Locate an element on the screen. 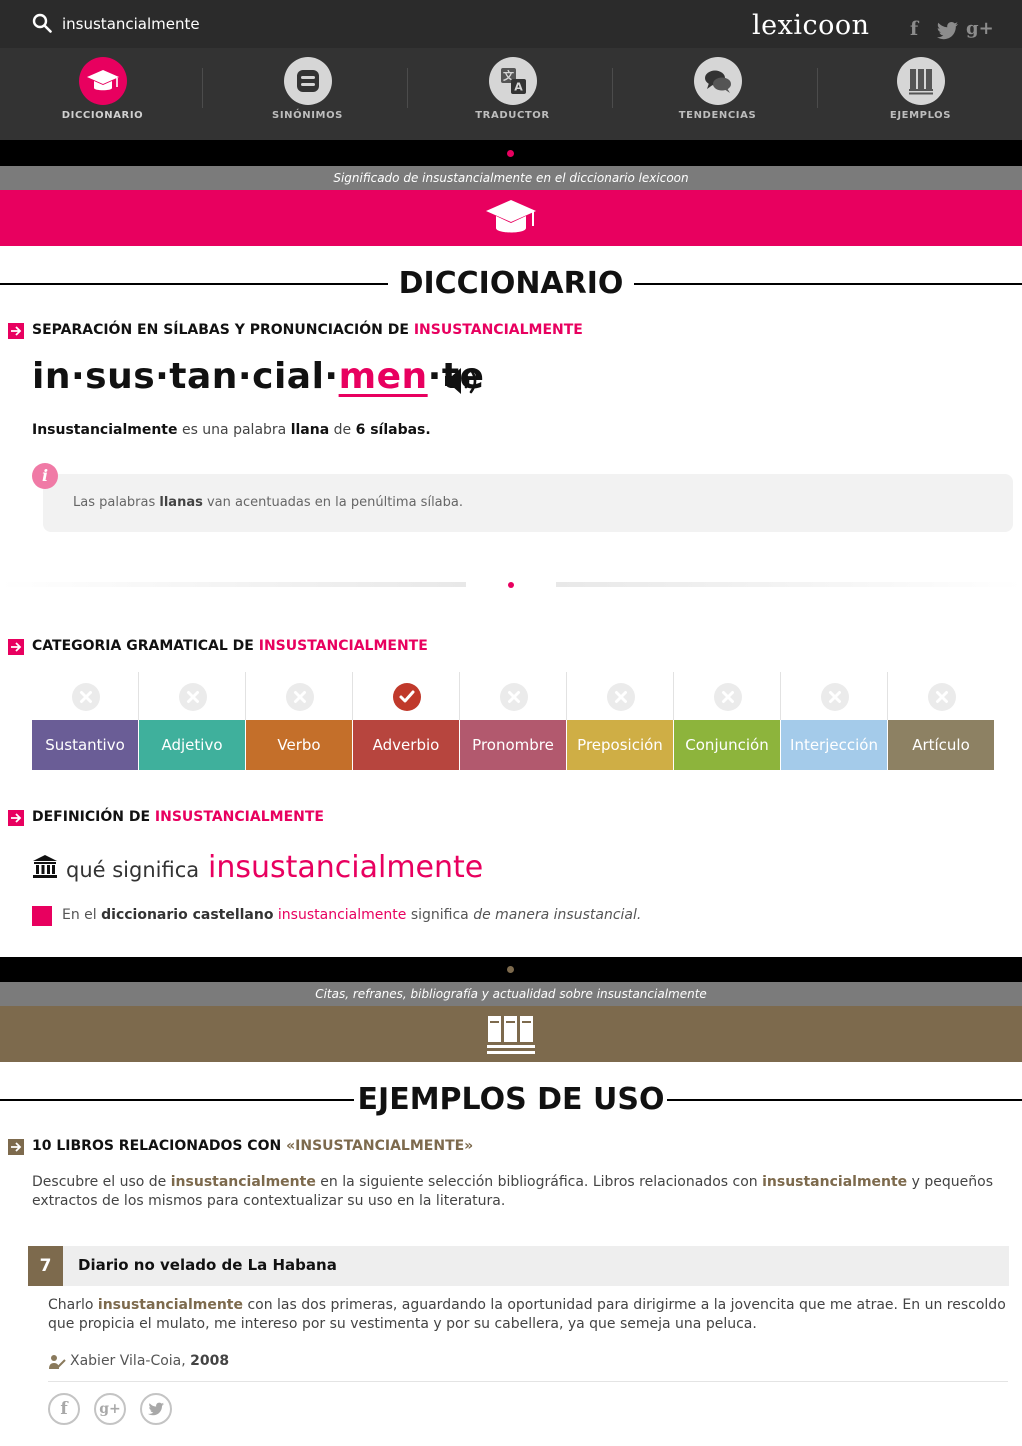 This screenshot has width=1022, height=1446. examples-band is located at coordinates (511, 1034).